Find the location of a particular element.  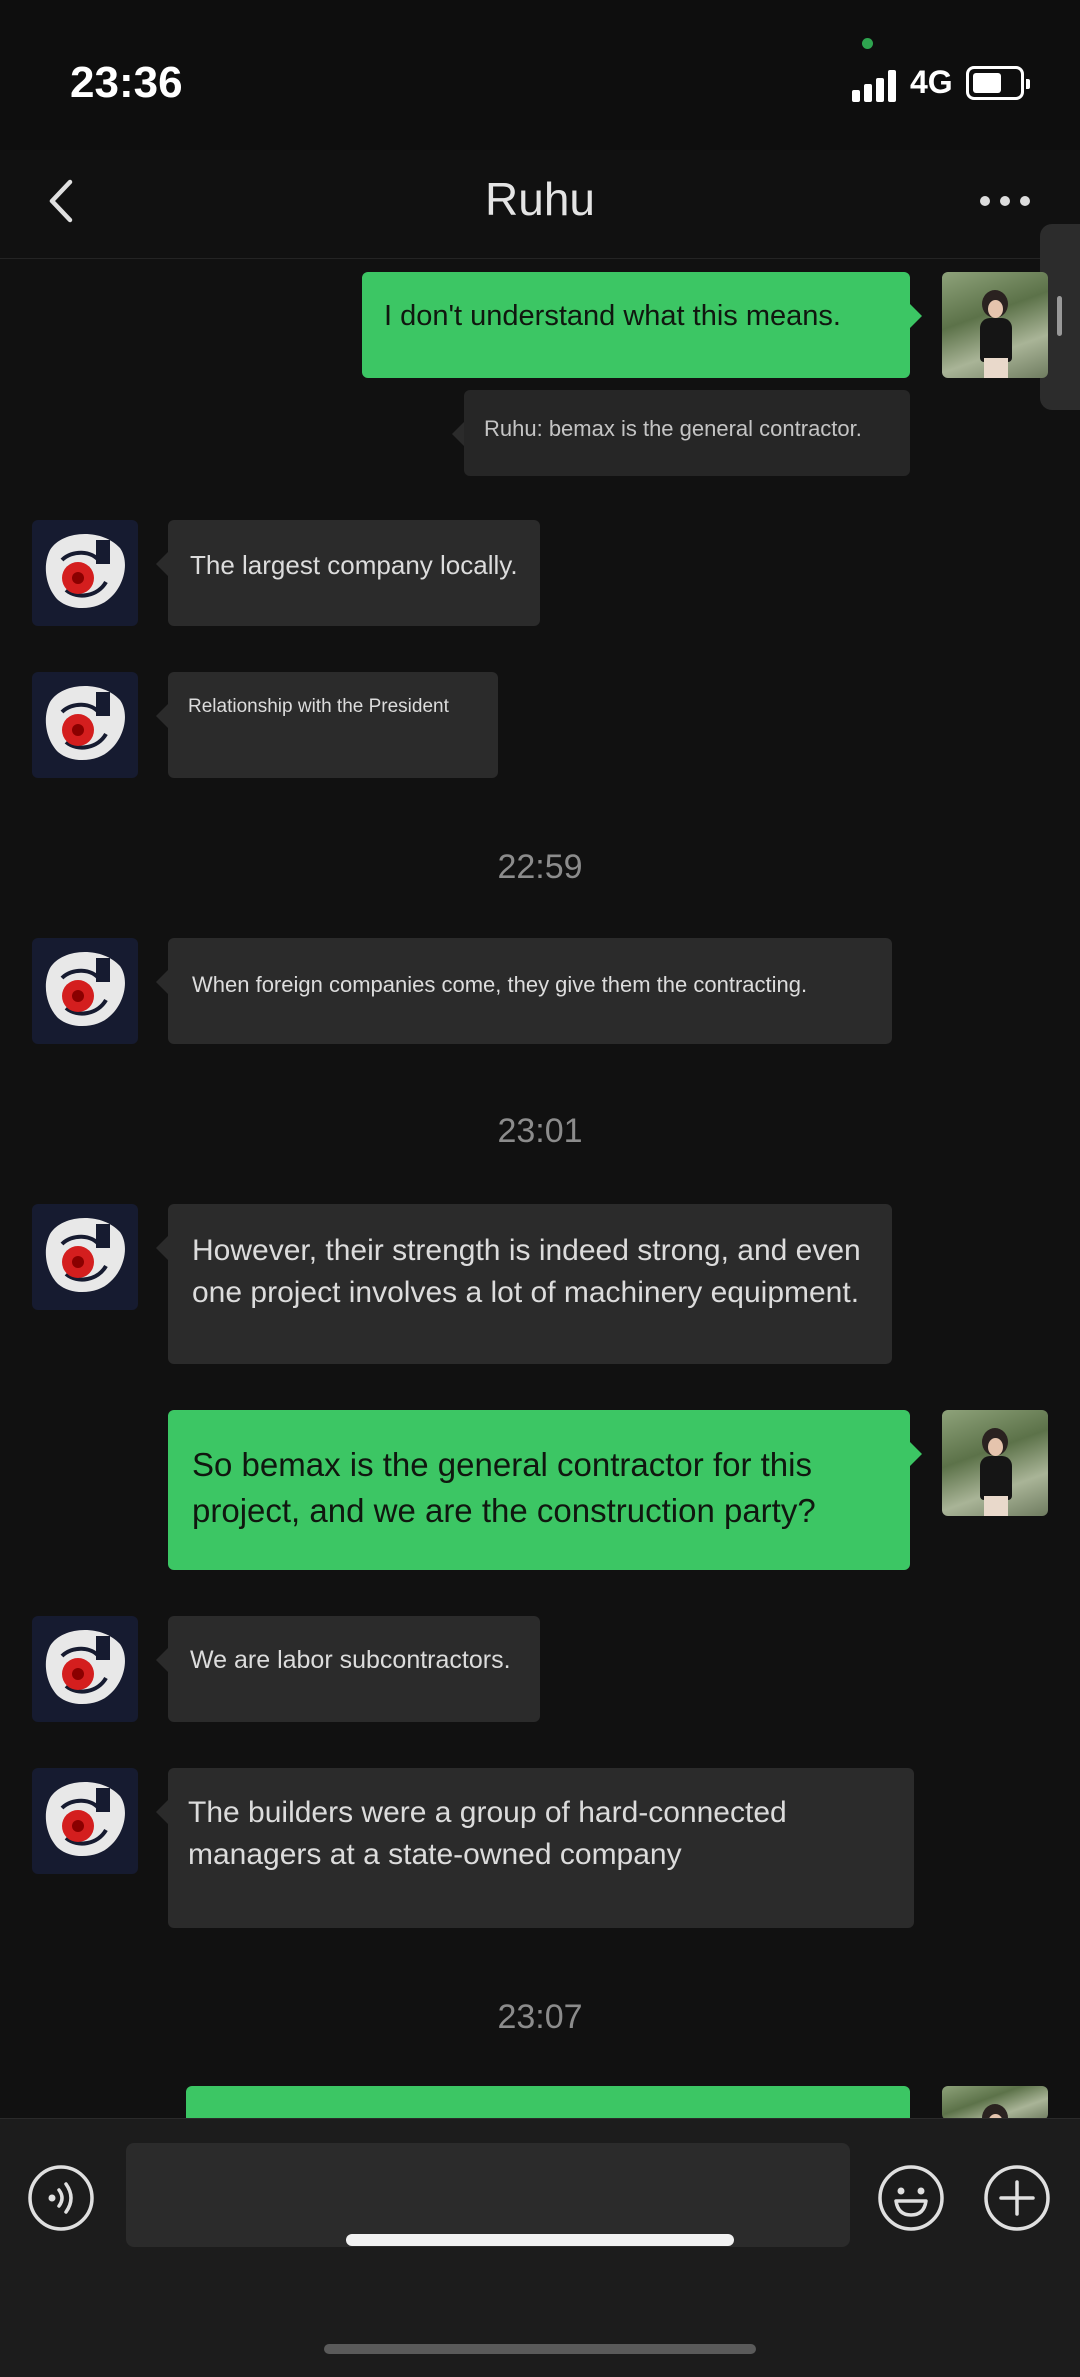

home-indicator-shadow is located at coordinates (540, 2349).